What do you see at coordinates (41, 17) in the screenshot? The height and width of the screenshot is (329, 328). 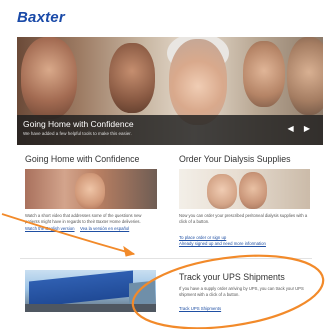 I see `baxter-logo: Baxter` at bounding box center [41, 17].